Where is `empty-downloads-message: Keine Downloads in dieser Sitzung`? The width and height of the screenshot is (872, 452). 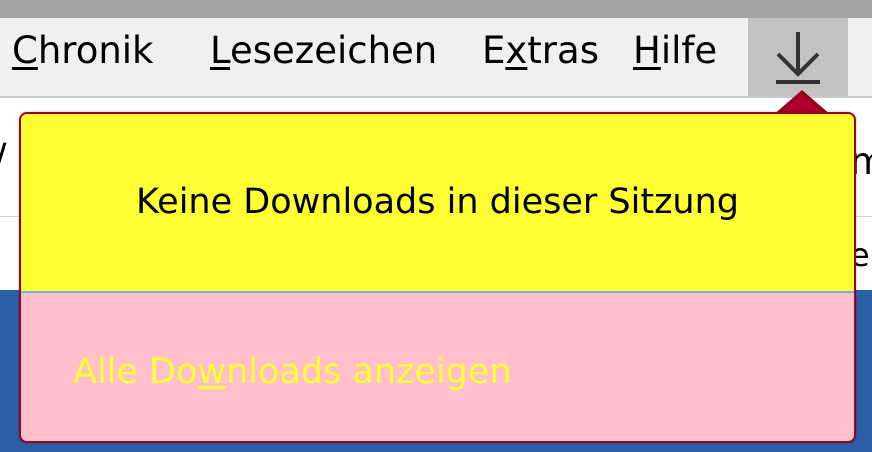 empty-downloads-message: Keine Downloads in dieser Sitzung is located at coordinates (437, 202).